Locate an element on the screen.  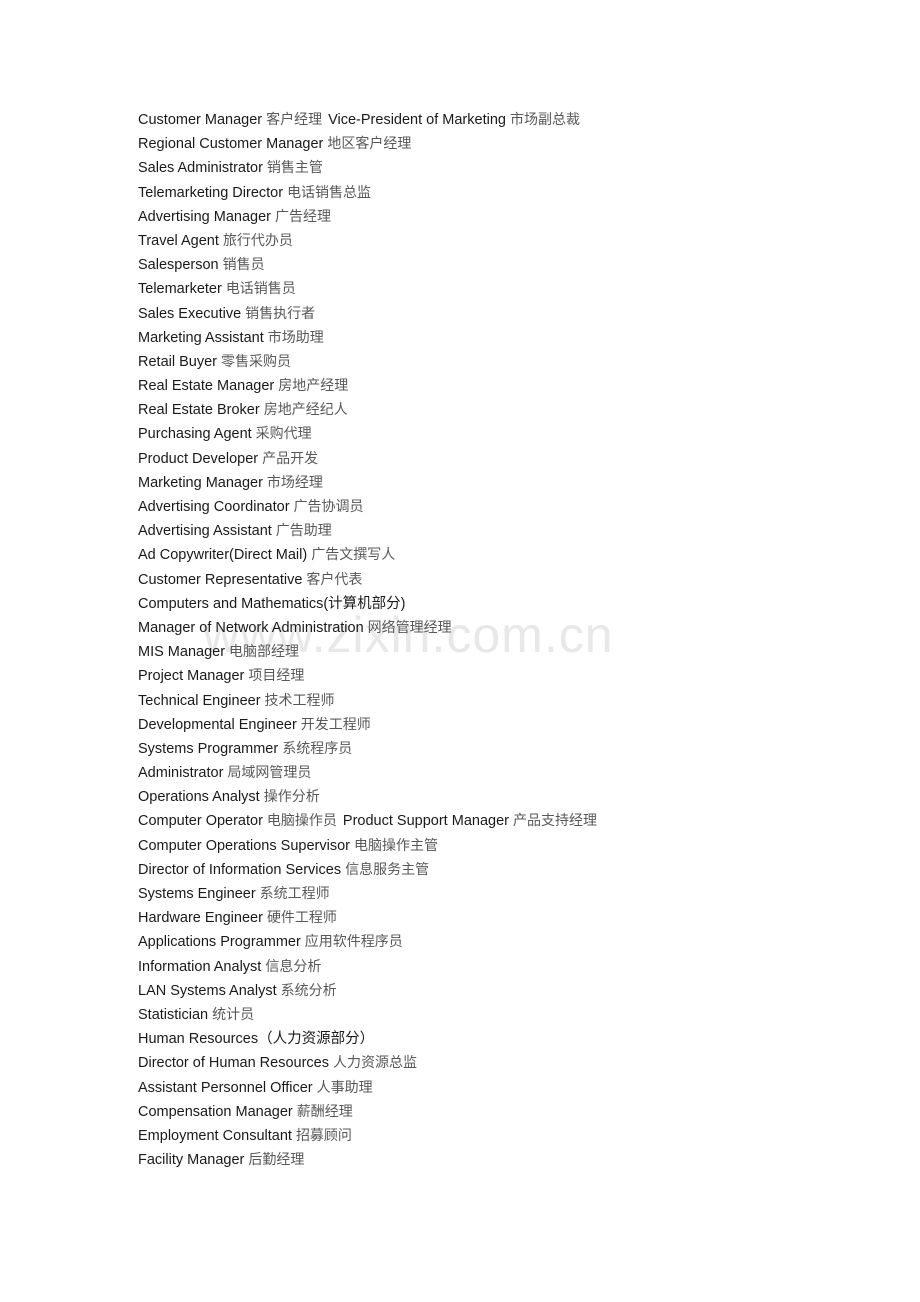
term-chinese: 房地产经理 is located at coordinates (313, 386).